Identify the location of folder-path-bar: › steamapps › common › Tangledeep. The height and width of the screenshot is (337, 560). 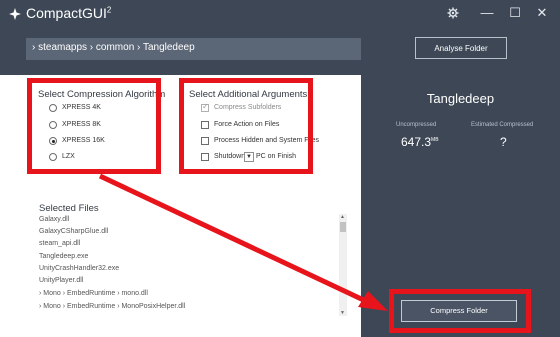
(193, 49).